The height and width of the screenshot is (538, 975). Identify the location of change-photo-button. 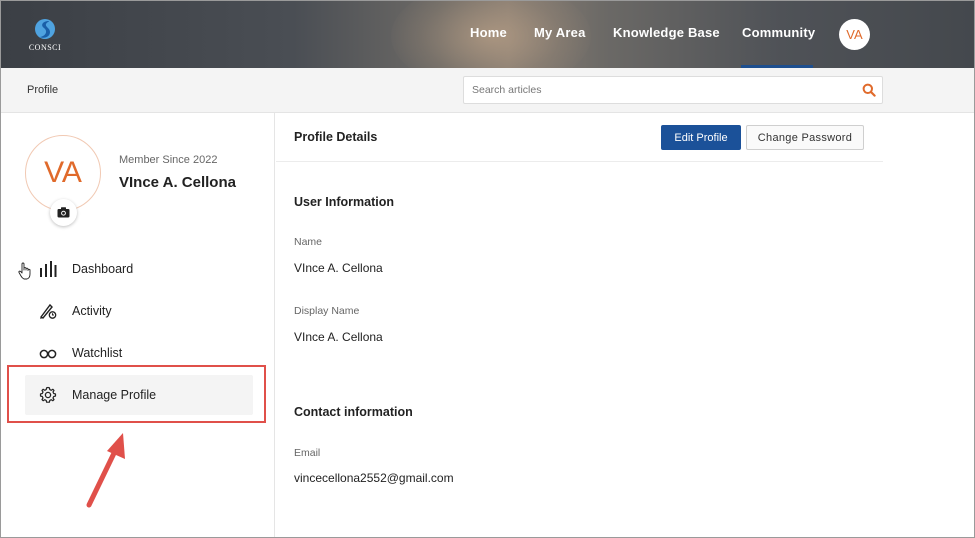
(63, 212).